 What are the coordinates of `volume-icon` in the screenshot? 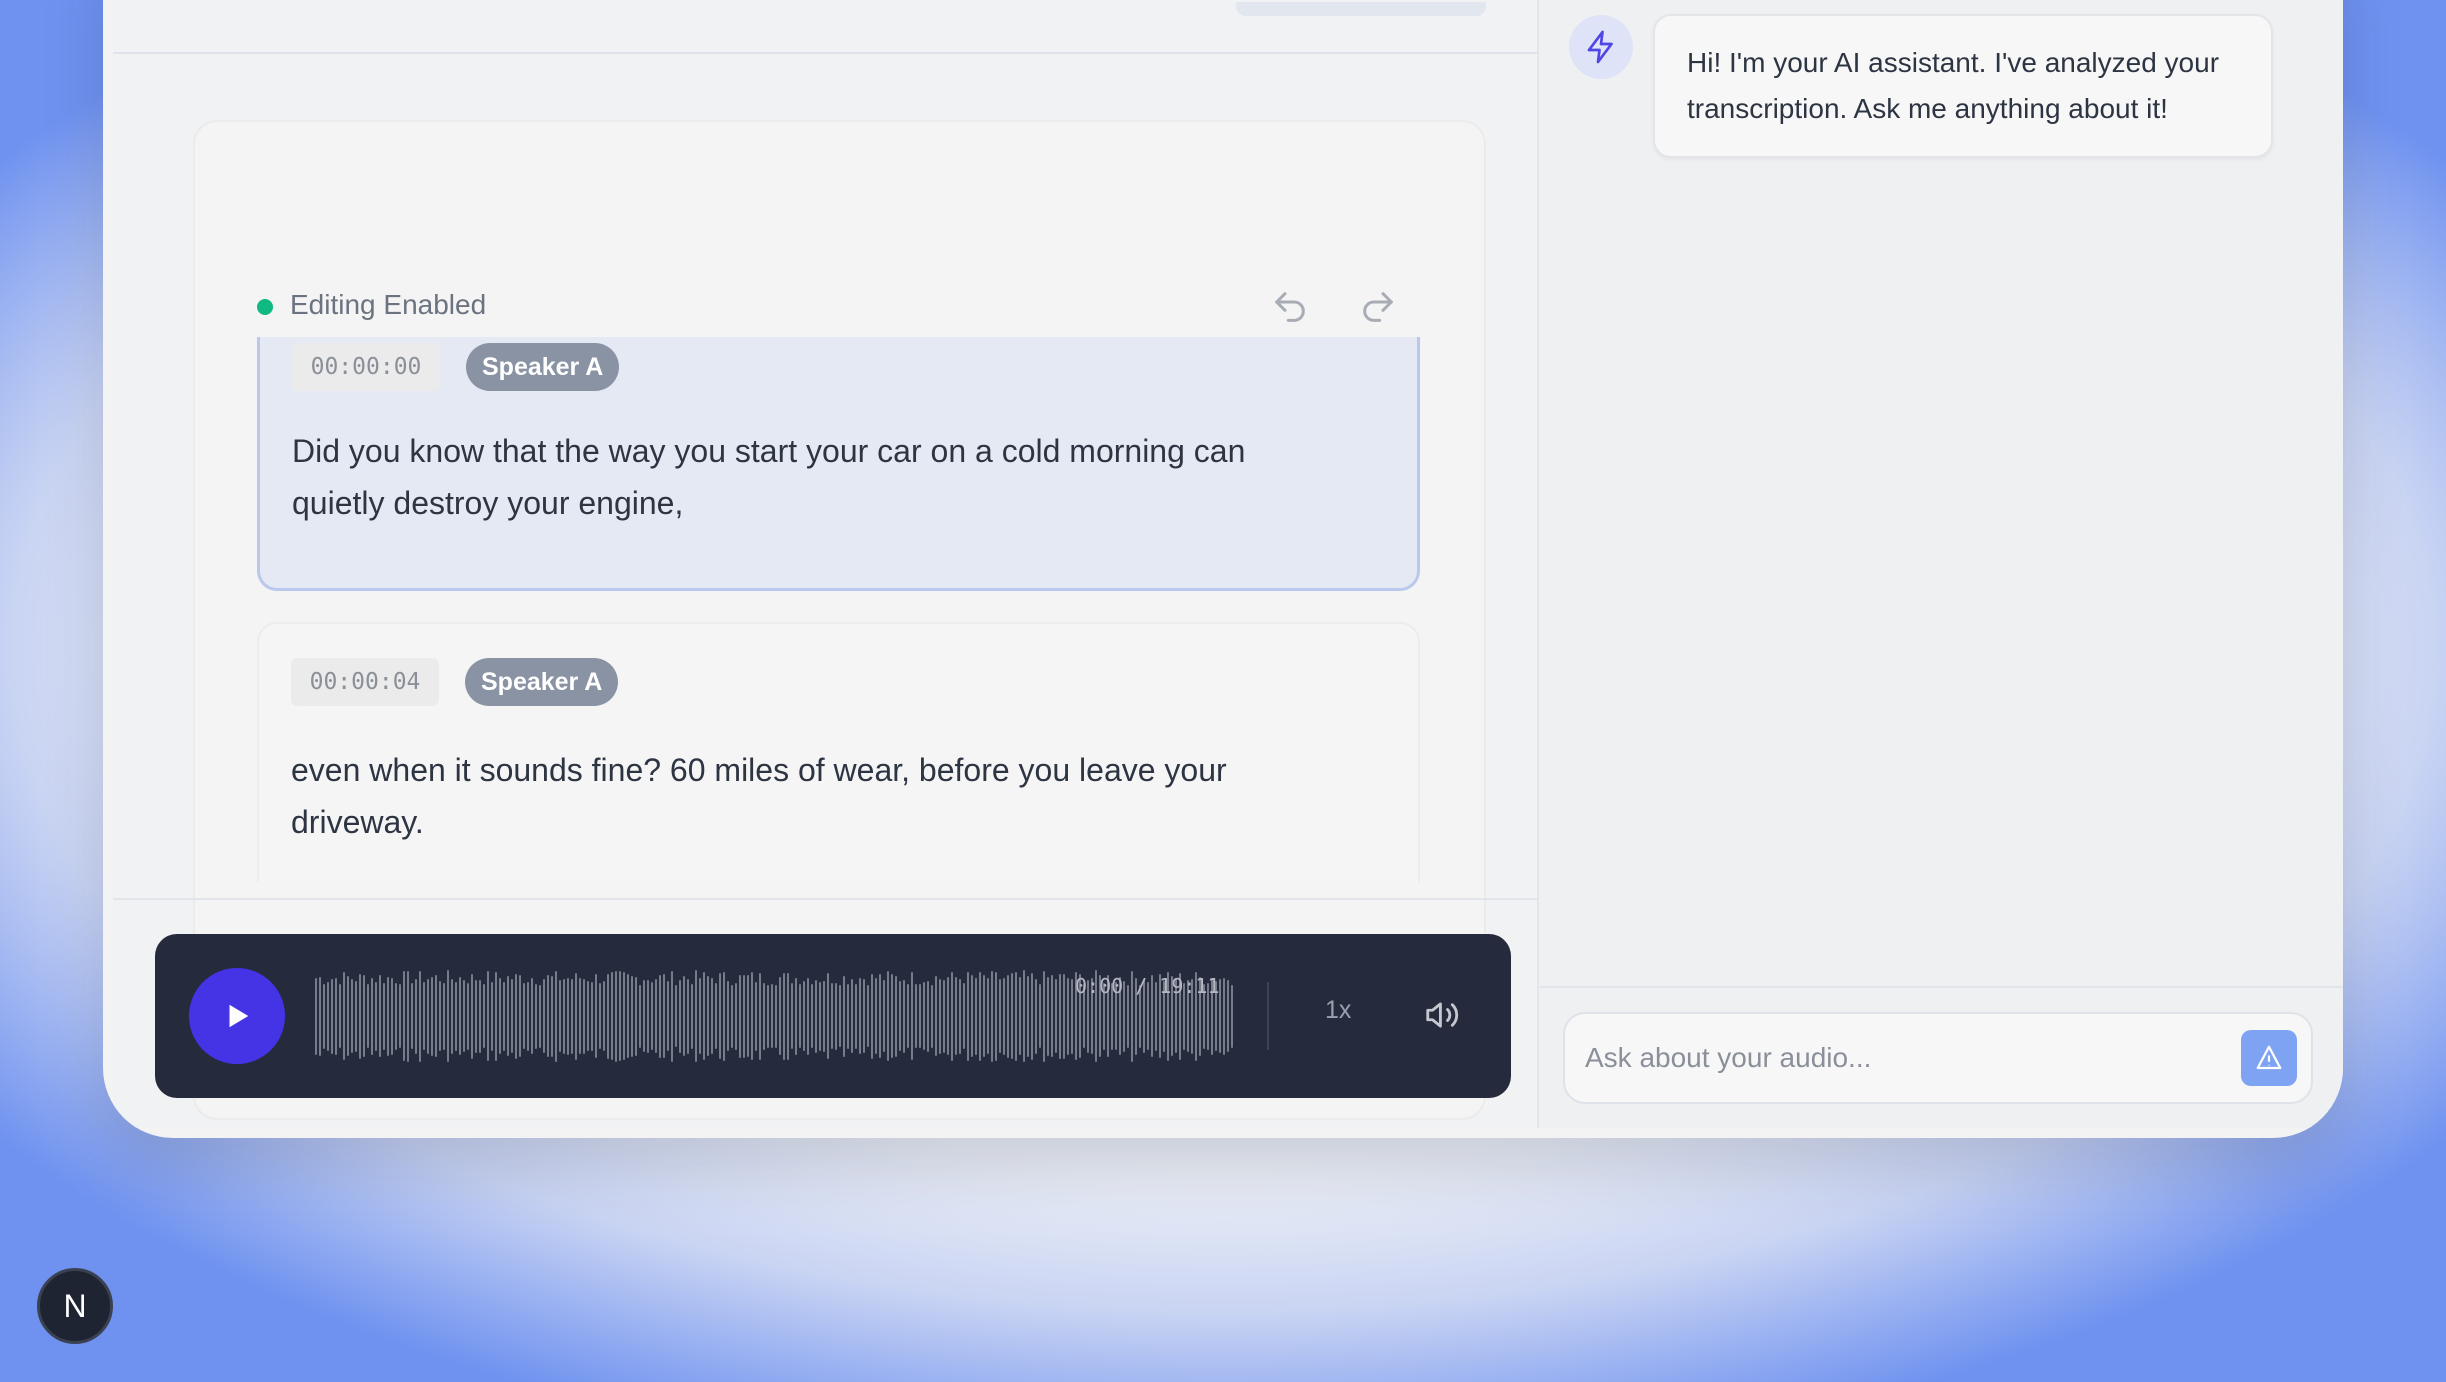 It's located at (1442, 1015).